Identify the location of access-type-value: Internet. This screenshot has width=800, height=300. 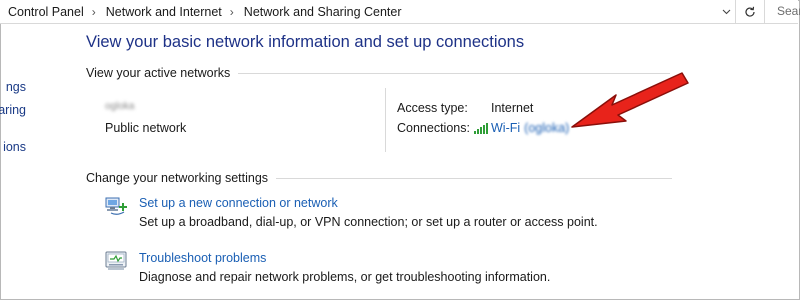
(512, 108).